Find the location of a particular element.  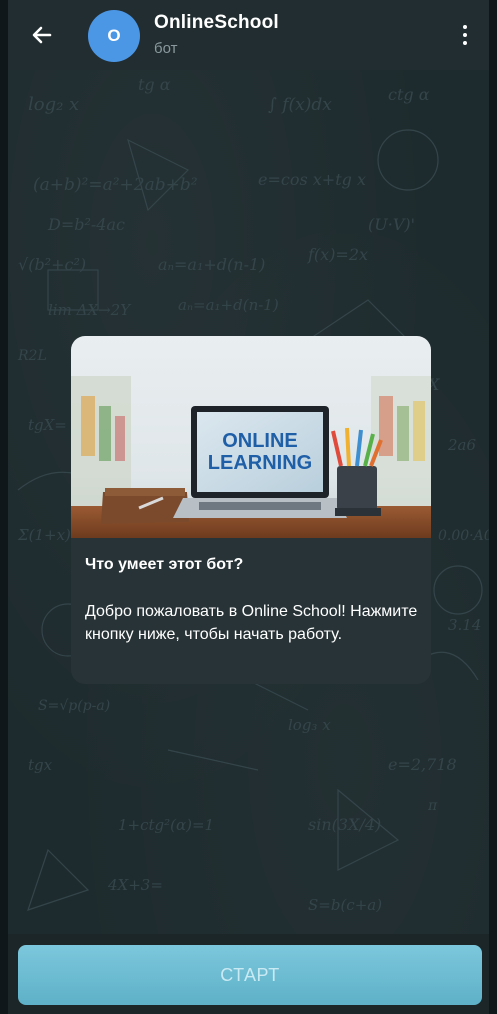

chat-header: O OnlineSchool бот is located at coordinates (248, 35).